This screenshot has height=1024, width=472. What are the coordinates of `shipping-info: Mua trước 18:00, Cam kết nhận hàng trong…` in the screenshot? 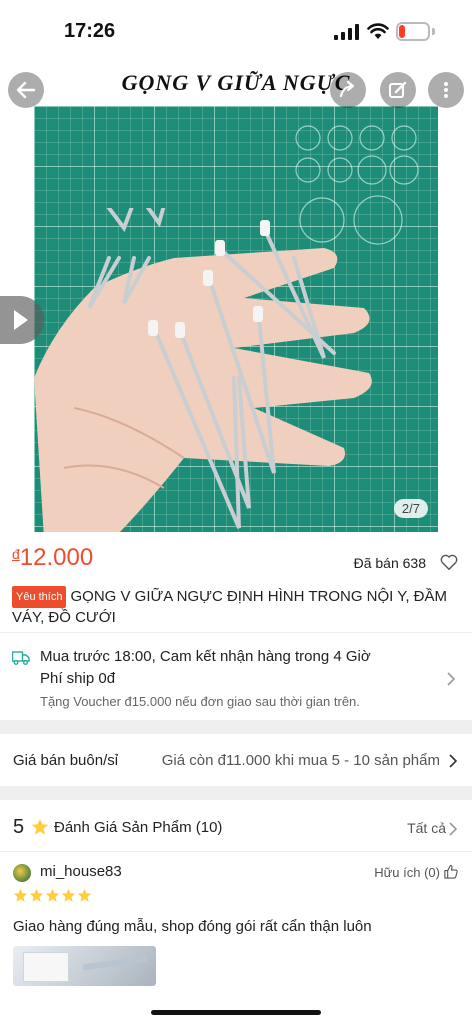 It's located at (236, 678).